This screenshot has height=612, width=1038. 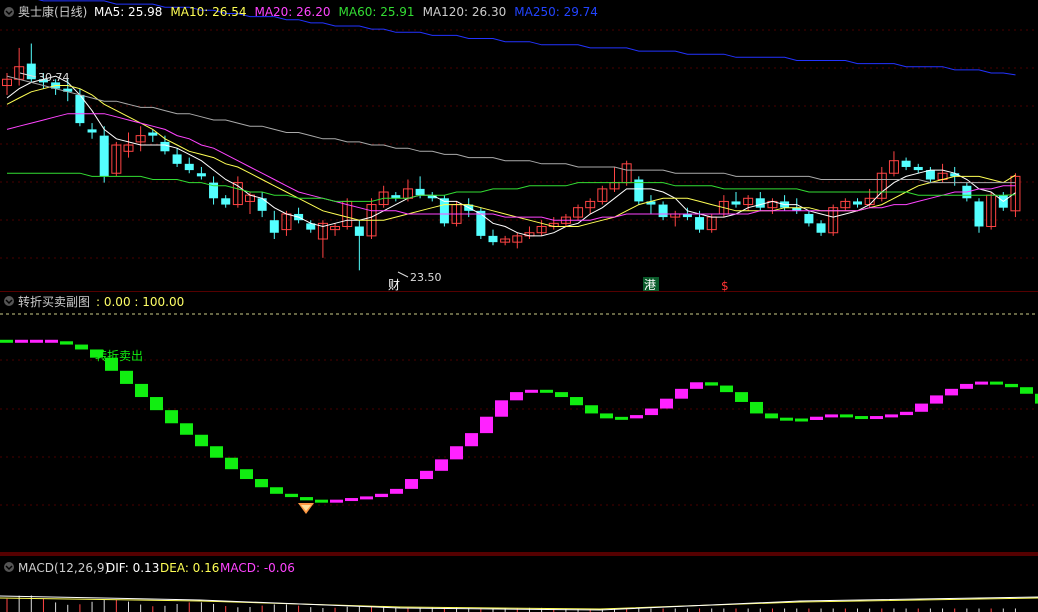 What do you see at coordinates (377, 12) in the screenshot?
I see `ma-label-3: MA60: 25.91` at bounding box center [377, 12].